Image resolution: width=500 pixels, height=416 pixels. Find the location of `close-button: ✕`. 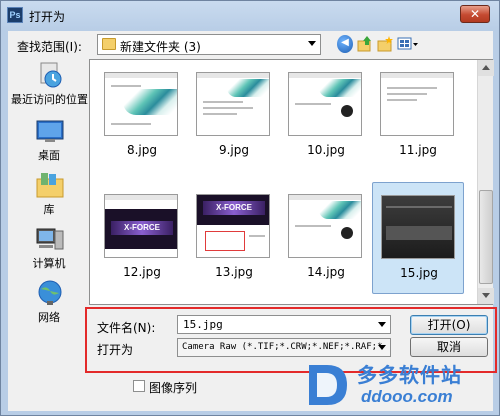

close-button: ✕ is located at coordinates (475, 14).